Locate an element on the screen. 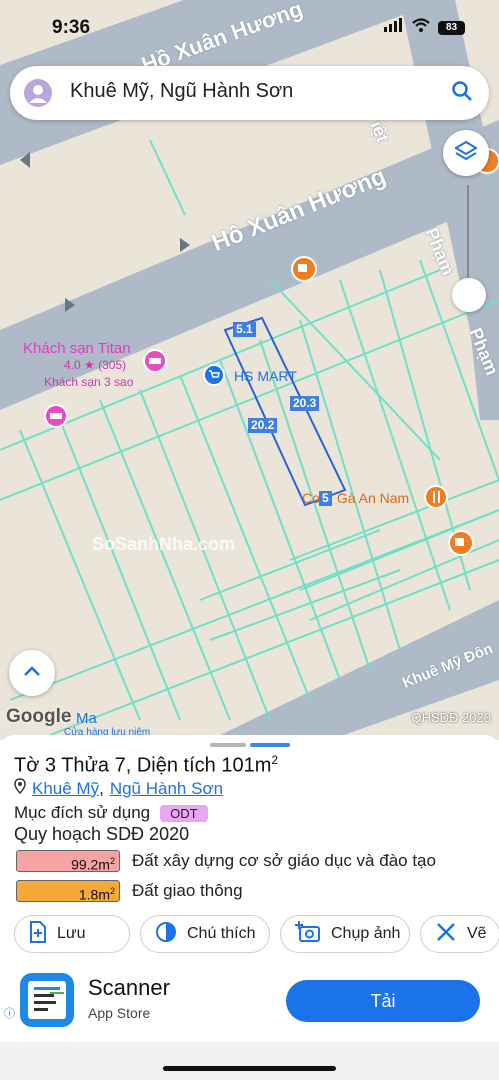 The height and width of the screenshot is (1080, 499). plan-title: Quy hoạch SDĐ 2020 is located at coordinates (102, 834).